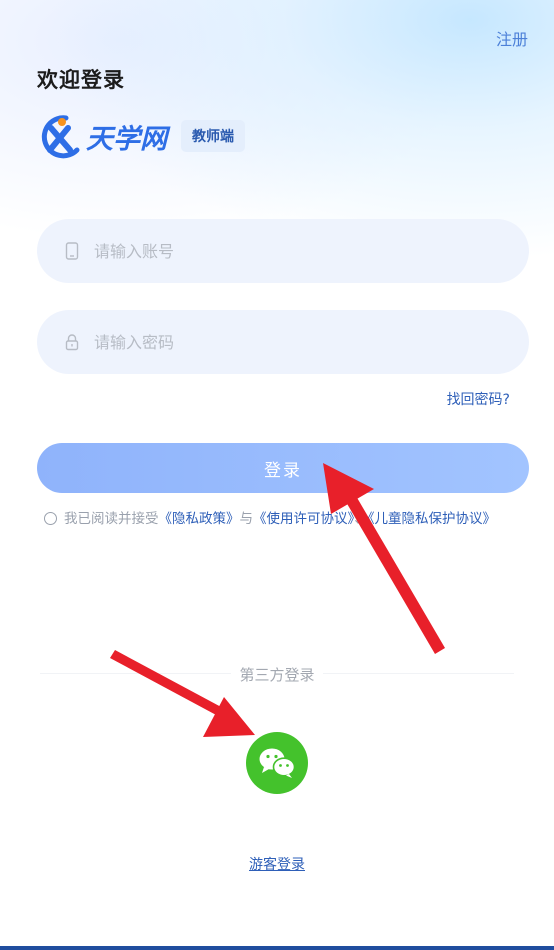 This screenshot has width=554, height=950. What do you see at coordinates (60, 137) in the screenshot?
I see `tianxue-logo-icon` at bounding box center [60, 137].